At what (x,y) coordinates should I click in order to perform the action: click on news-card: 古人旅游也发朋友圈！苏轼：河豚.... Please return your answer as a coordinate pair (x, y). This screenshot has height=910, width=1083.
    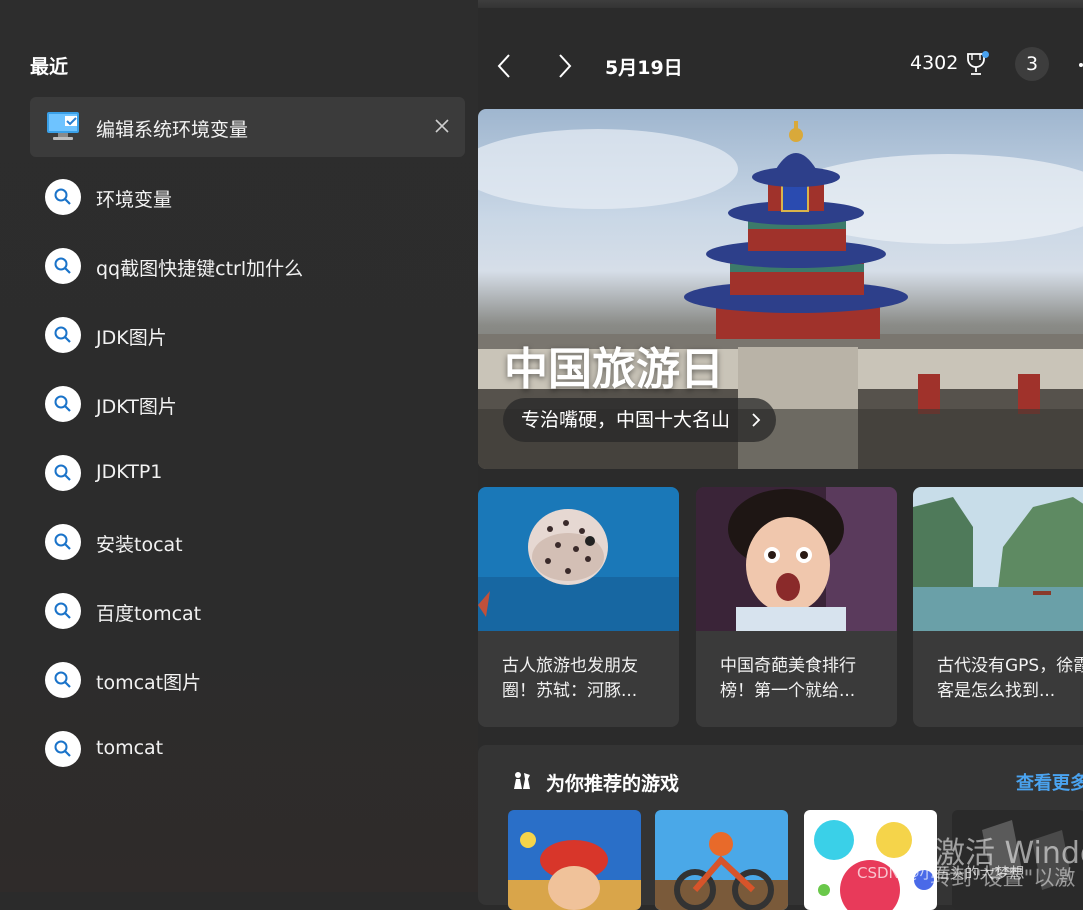
    Looking at the image, I should click on (578, 607).